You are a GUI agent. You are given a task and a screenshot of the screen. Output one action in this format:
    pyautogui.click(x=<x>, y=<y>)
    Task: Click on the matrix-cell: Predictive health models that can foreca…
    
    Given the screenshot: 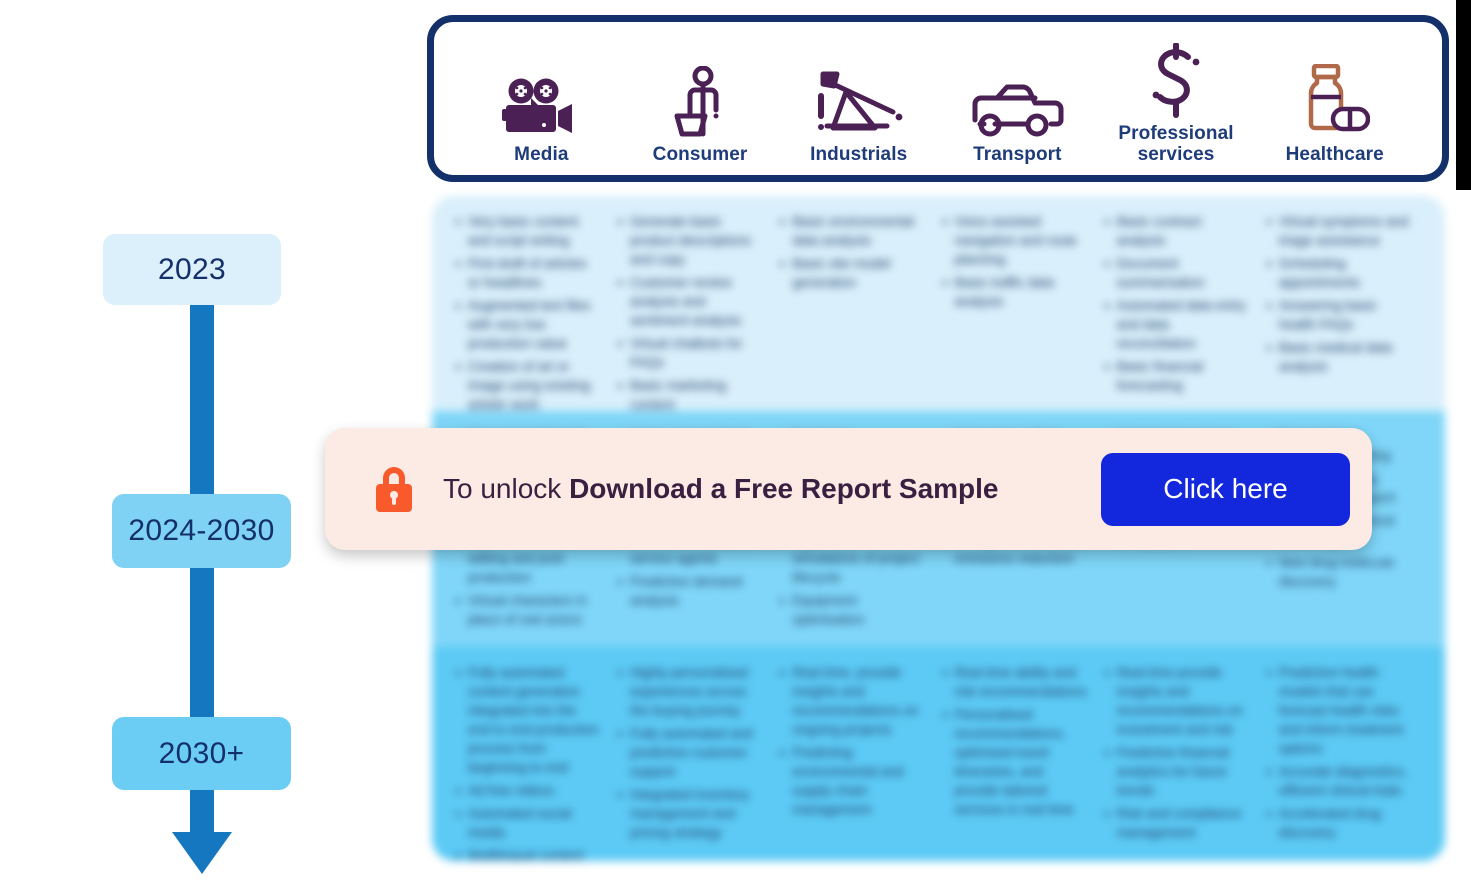 What is the action you would take?
    pyautogui.click(x=1346, y=757)
    